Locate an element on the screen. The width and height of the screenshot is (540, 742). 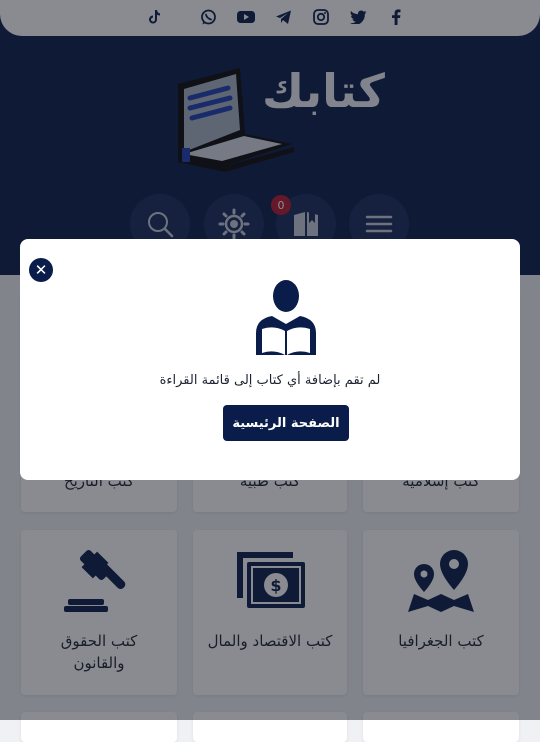
home-page-button: الصفحة الرئيسية is located at coordinates (286, 423).